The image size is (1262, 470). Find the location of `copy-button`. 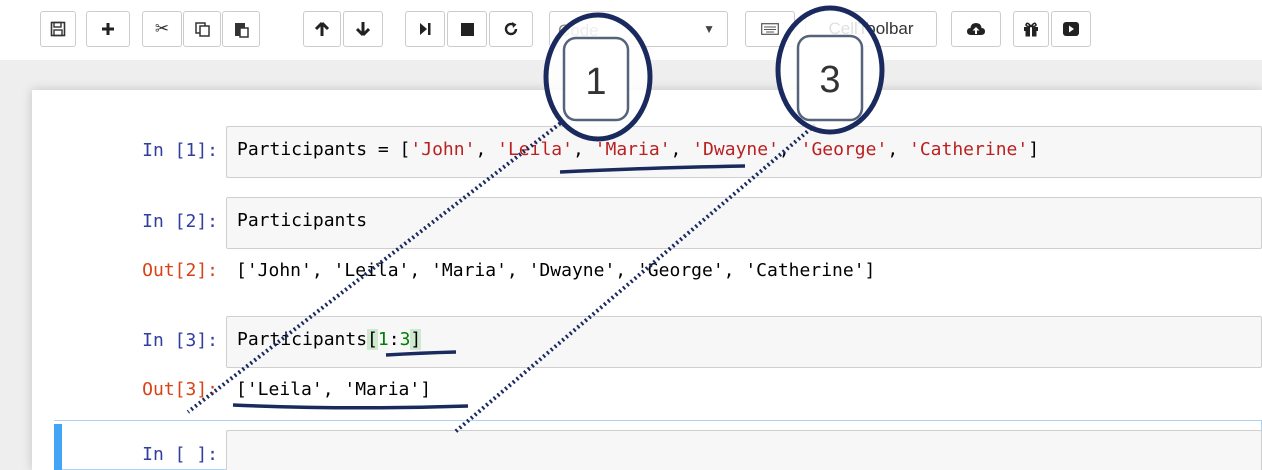

copy-button is located at coordinates (202, 29).